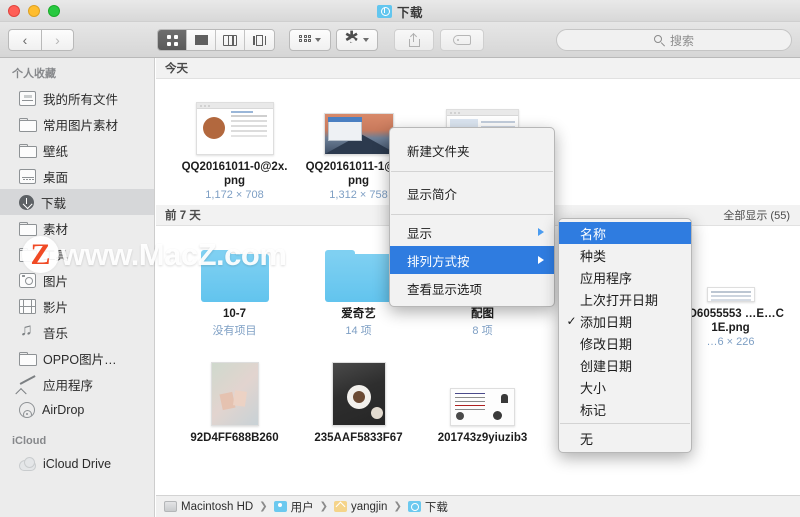  I want to click on tag-icon, so click(462, 40).